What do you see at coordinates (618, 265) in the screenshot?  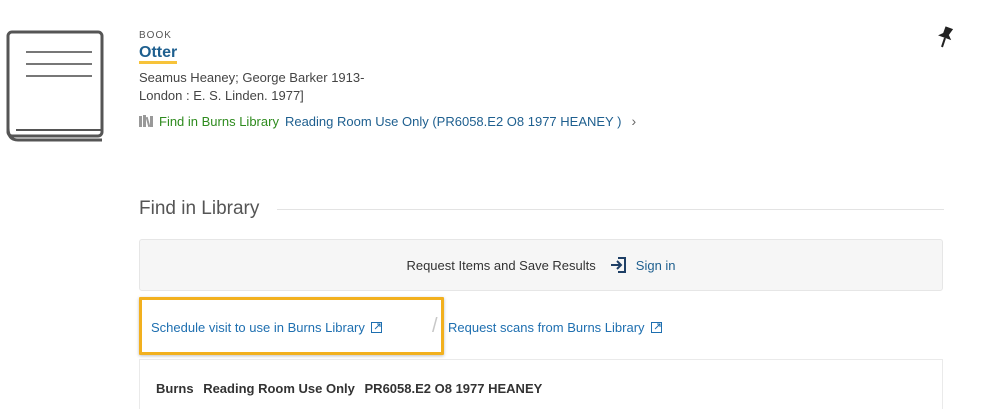 I see `sign-in-icon` at bounding box center [618, 265].